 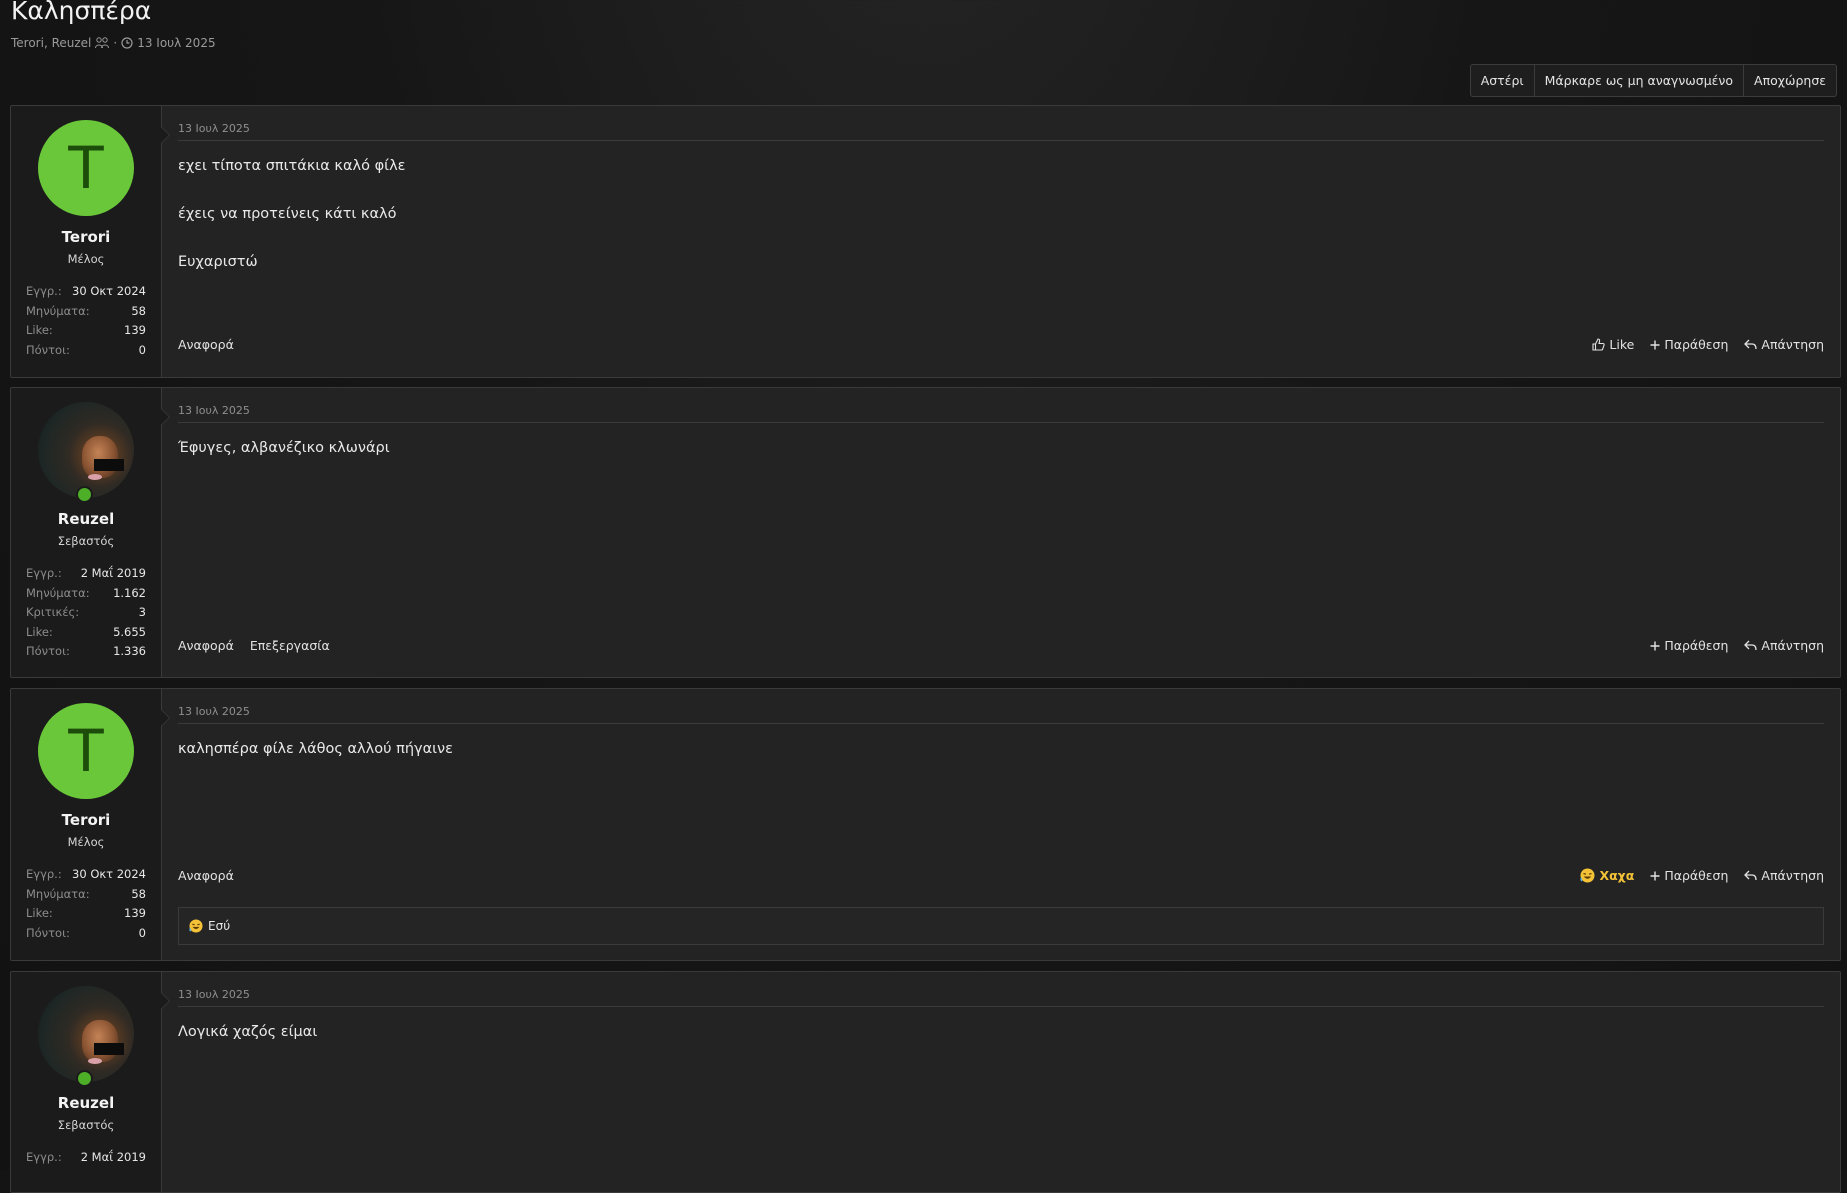 What do you see at coordinates (1001, 926) in the screenshot?
I see `reactions-bar: Εσύ` at bounding box center [1001, 926].